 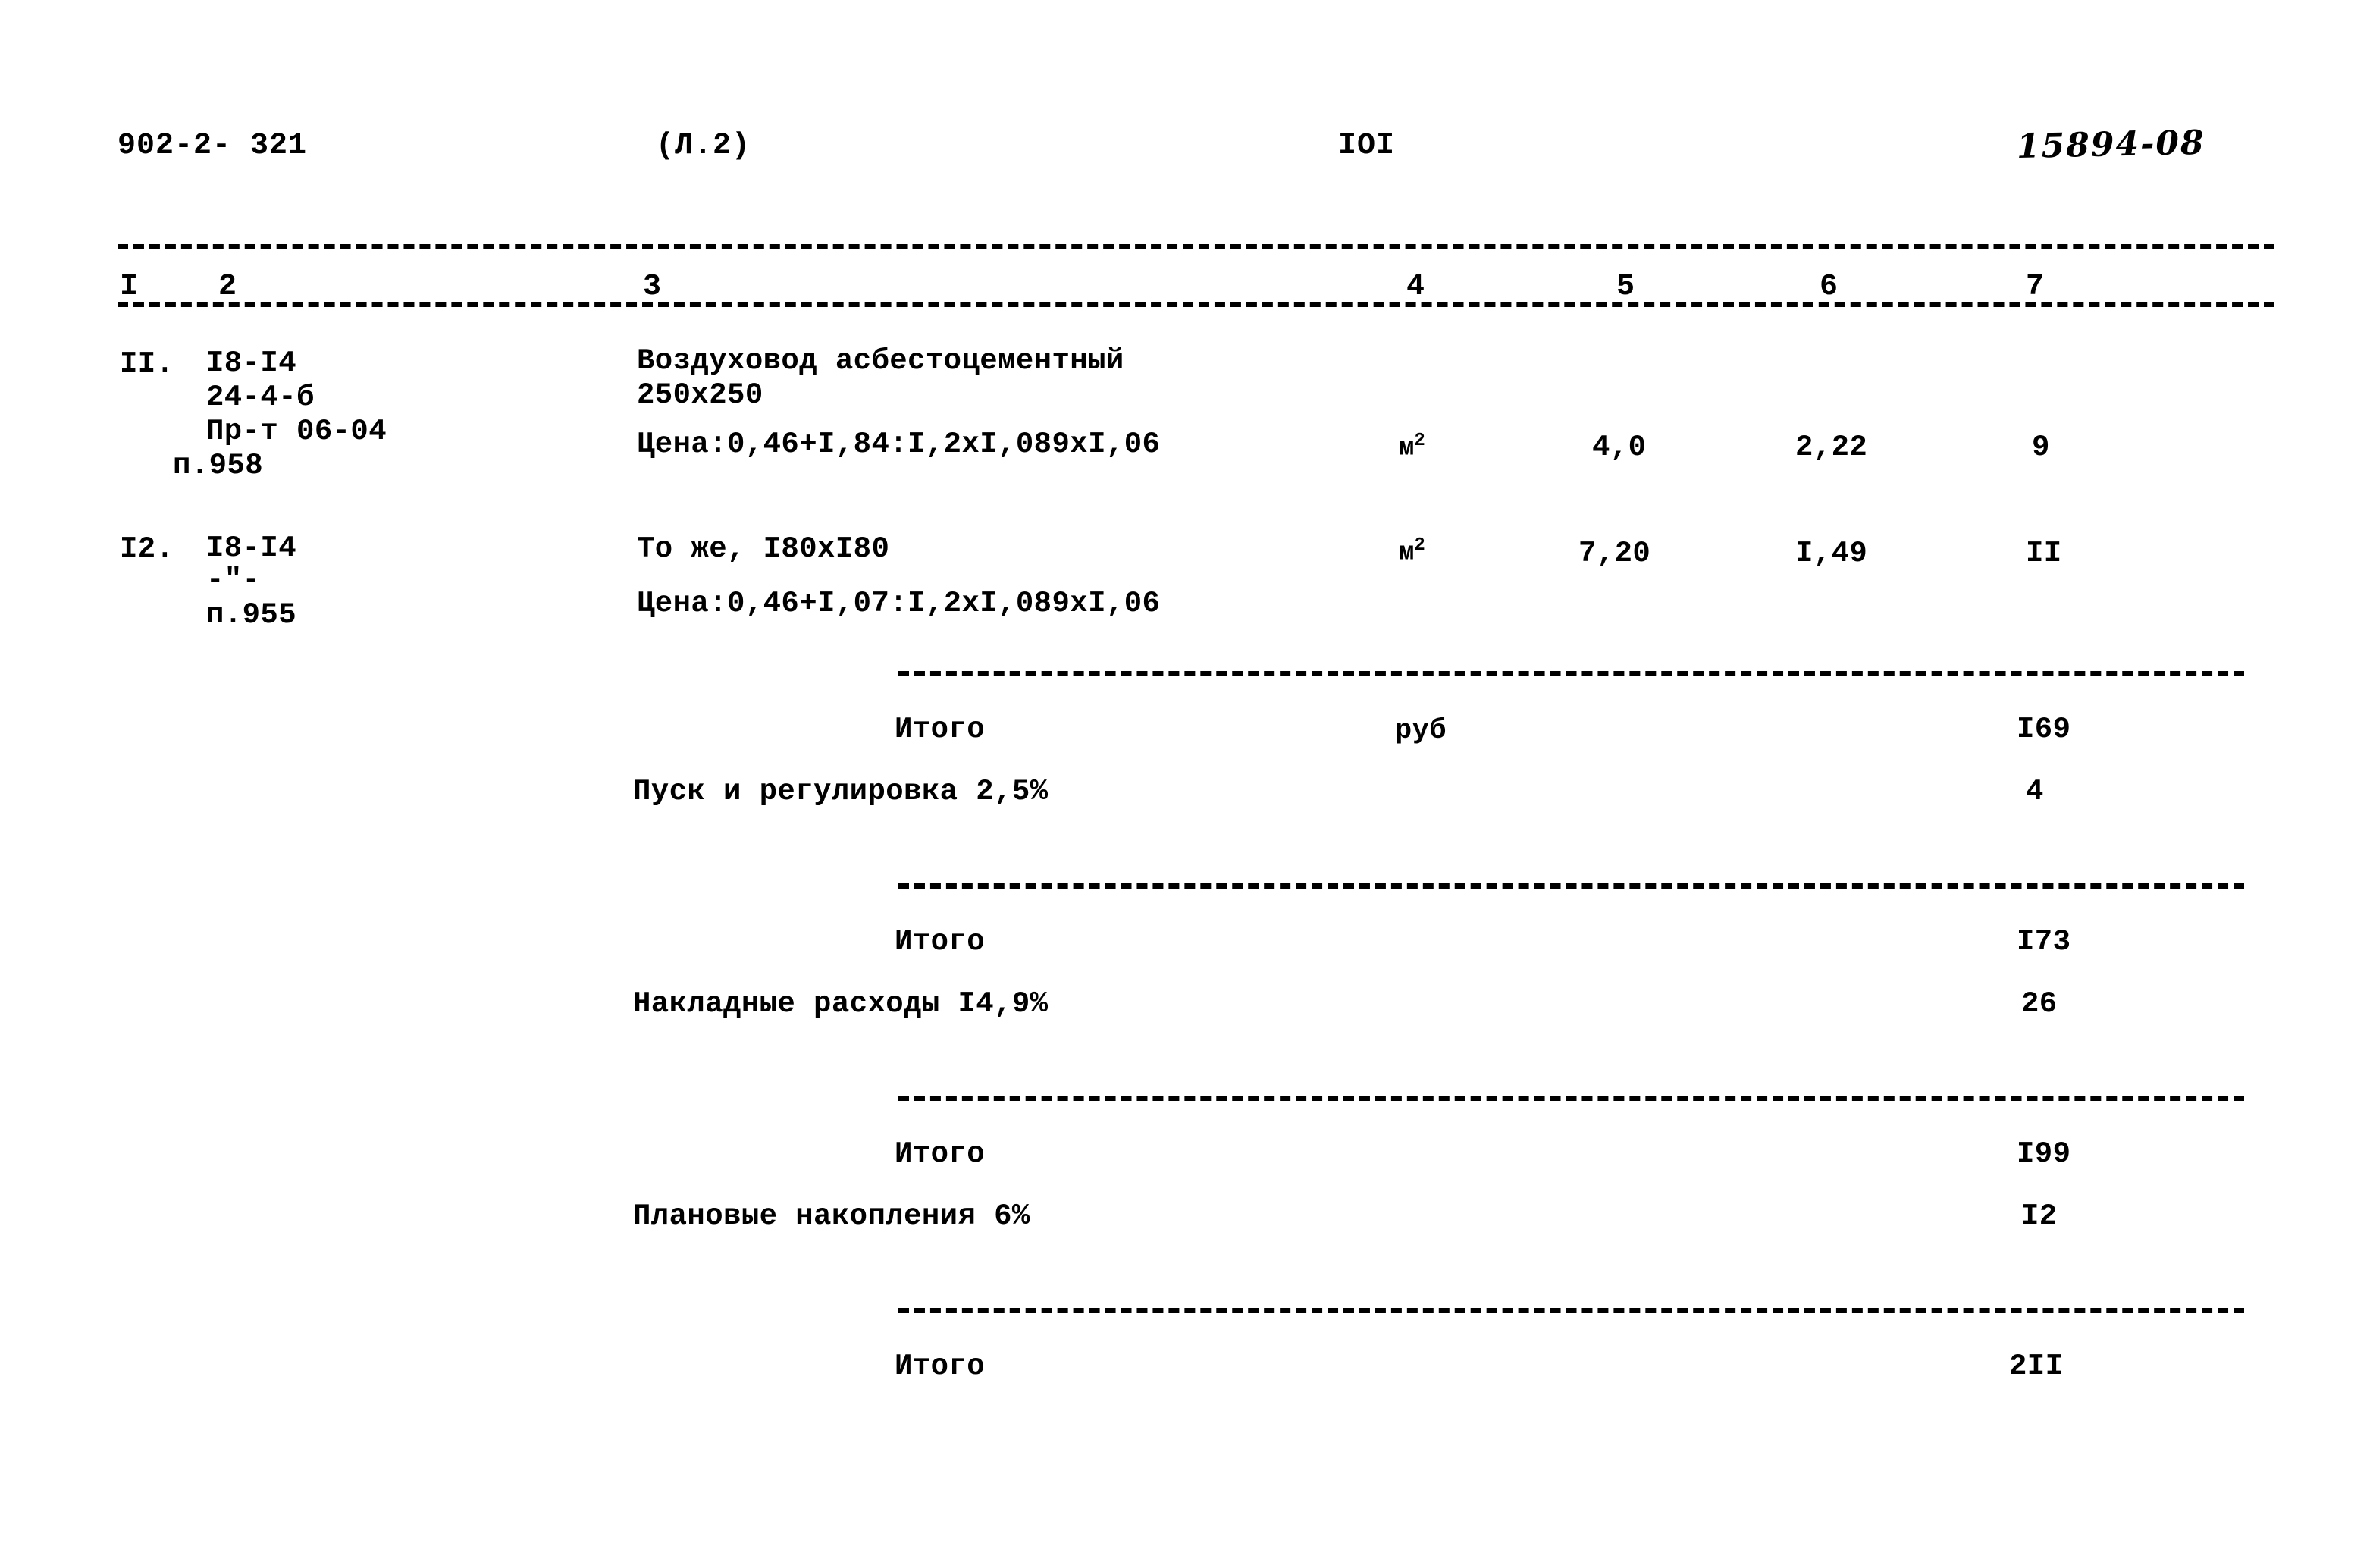 I want to click on archive-code: 15894-08, so click(x=2111, y=145).